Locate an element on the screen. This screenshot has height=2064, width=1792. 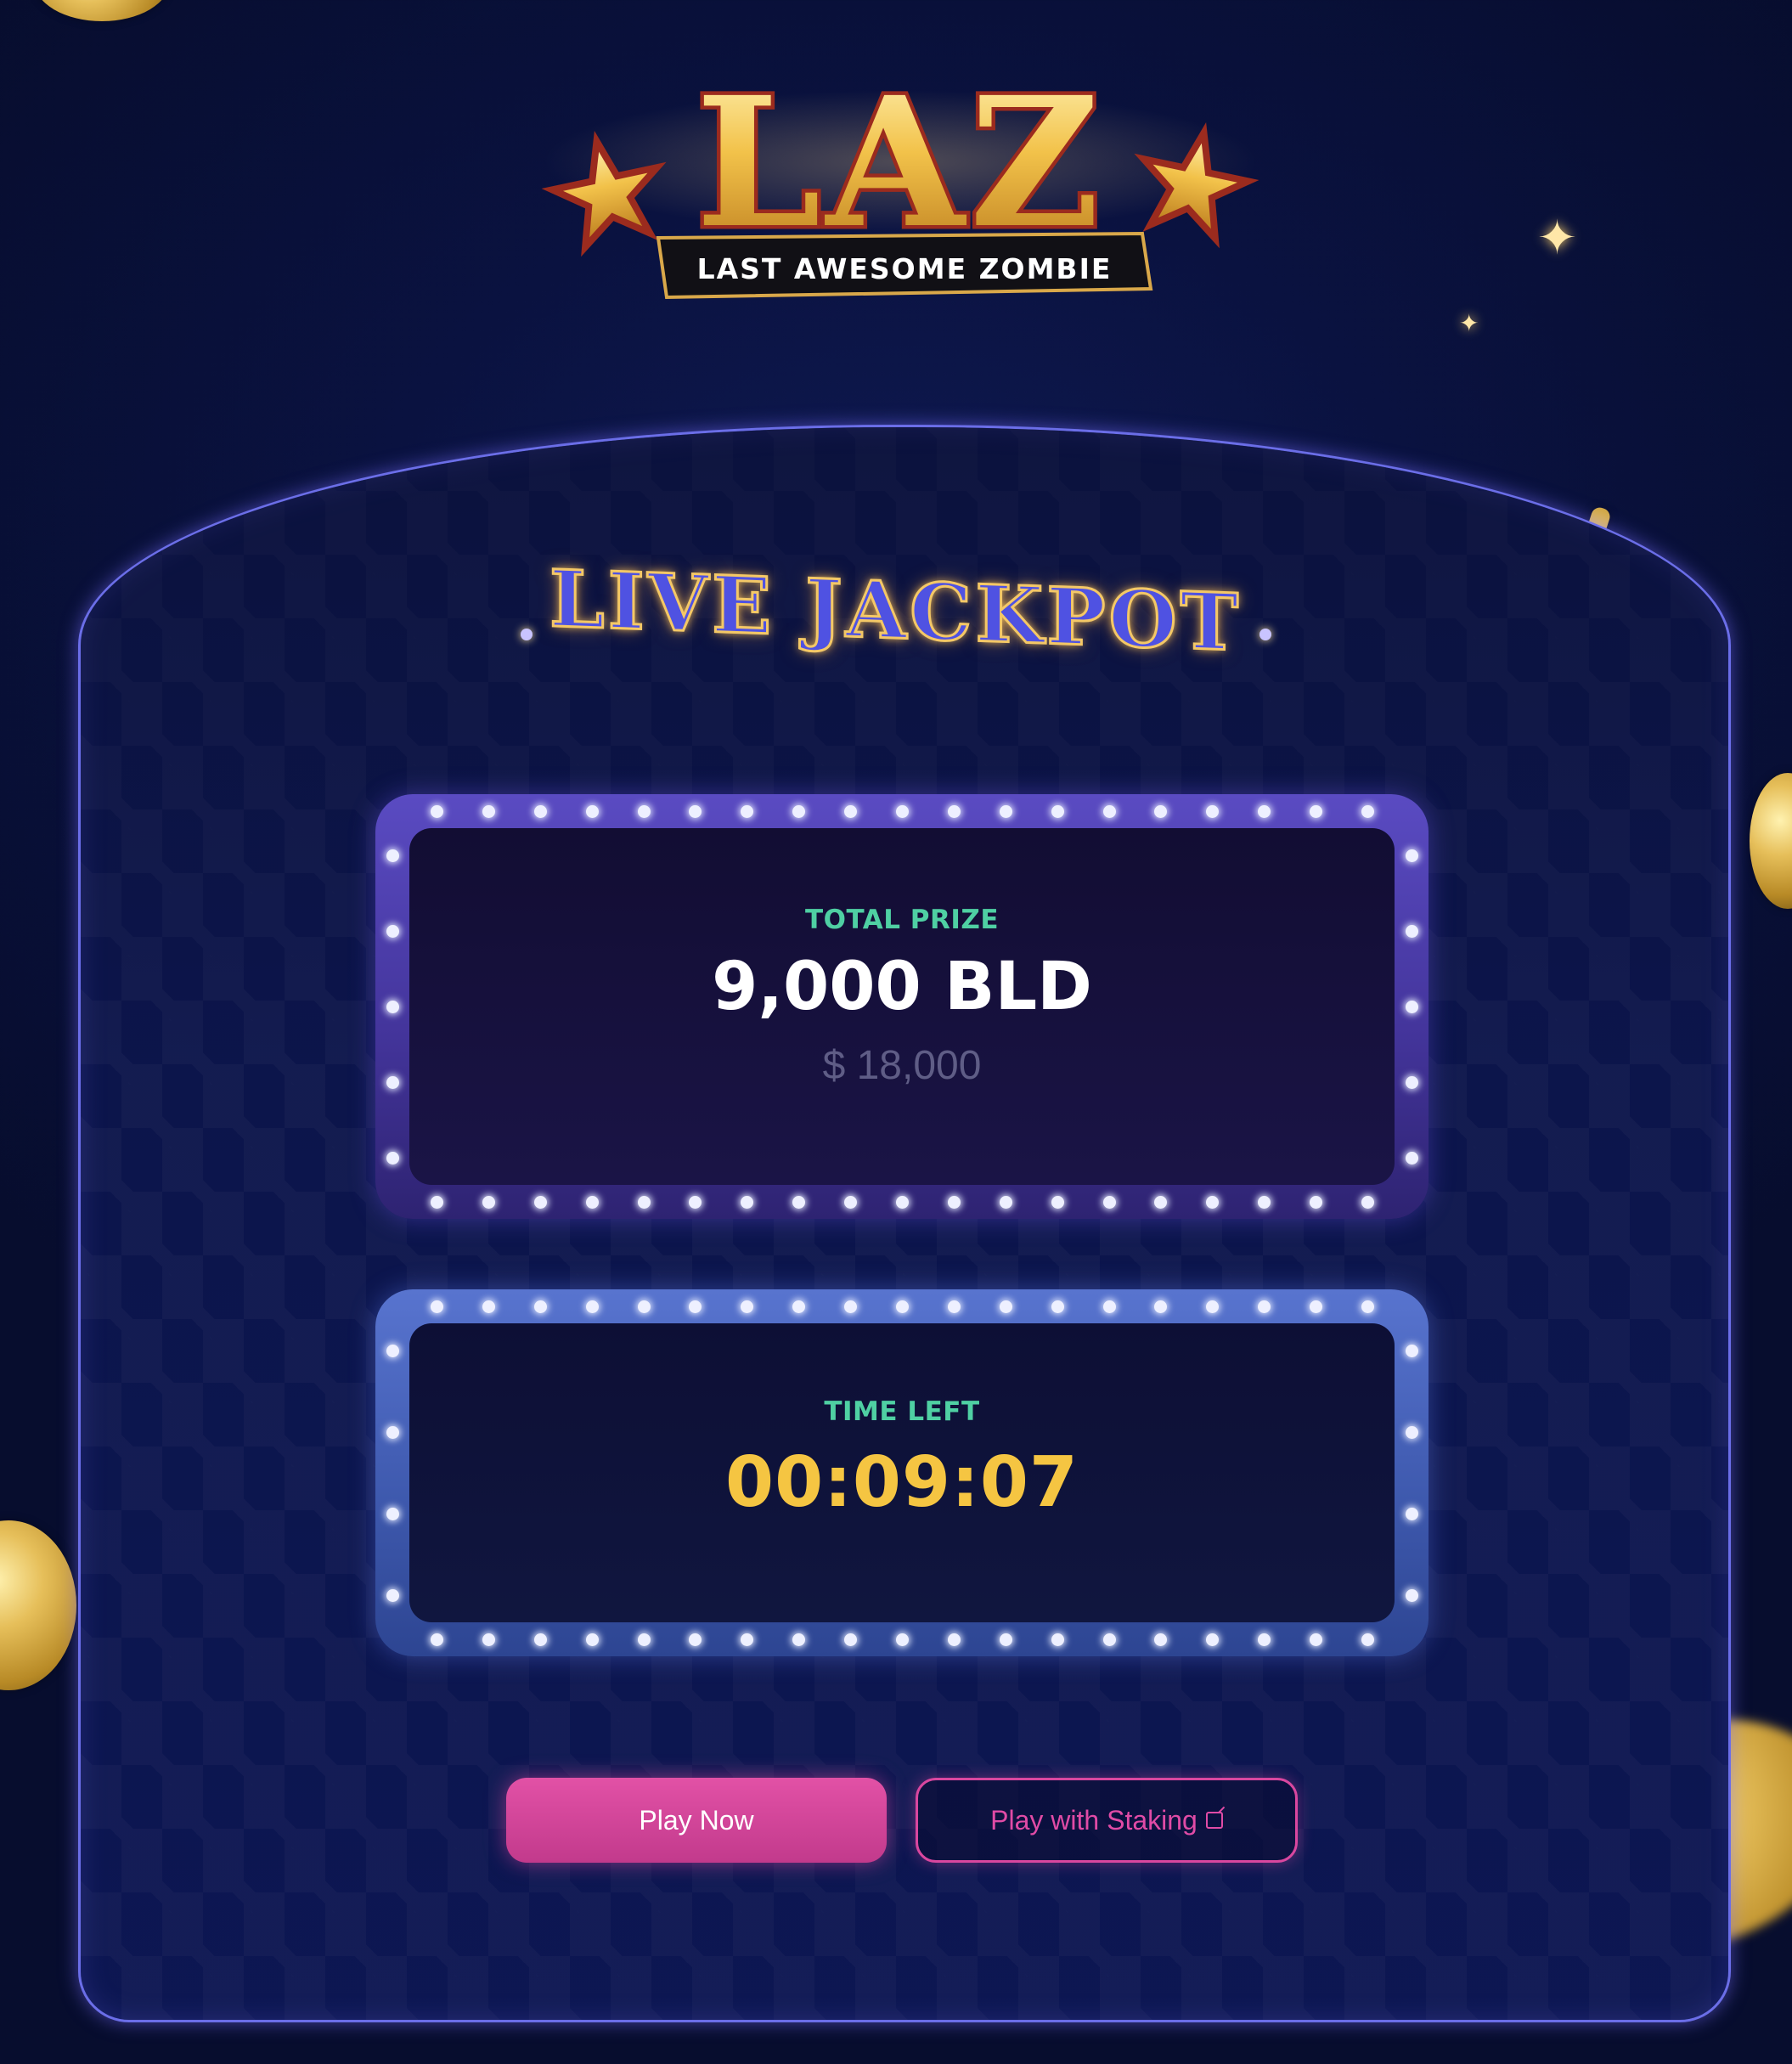
play-now-button: Play Now is located at coordinates (696, 1821).